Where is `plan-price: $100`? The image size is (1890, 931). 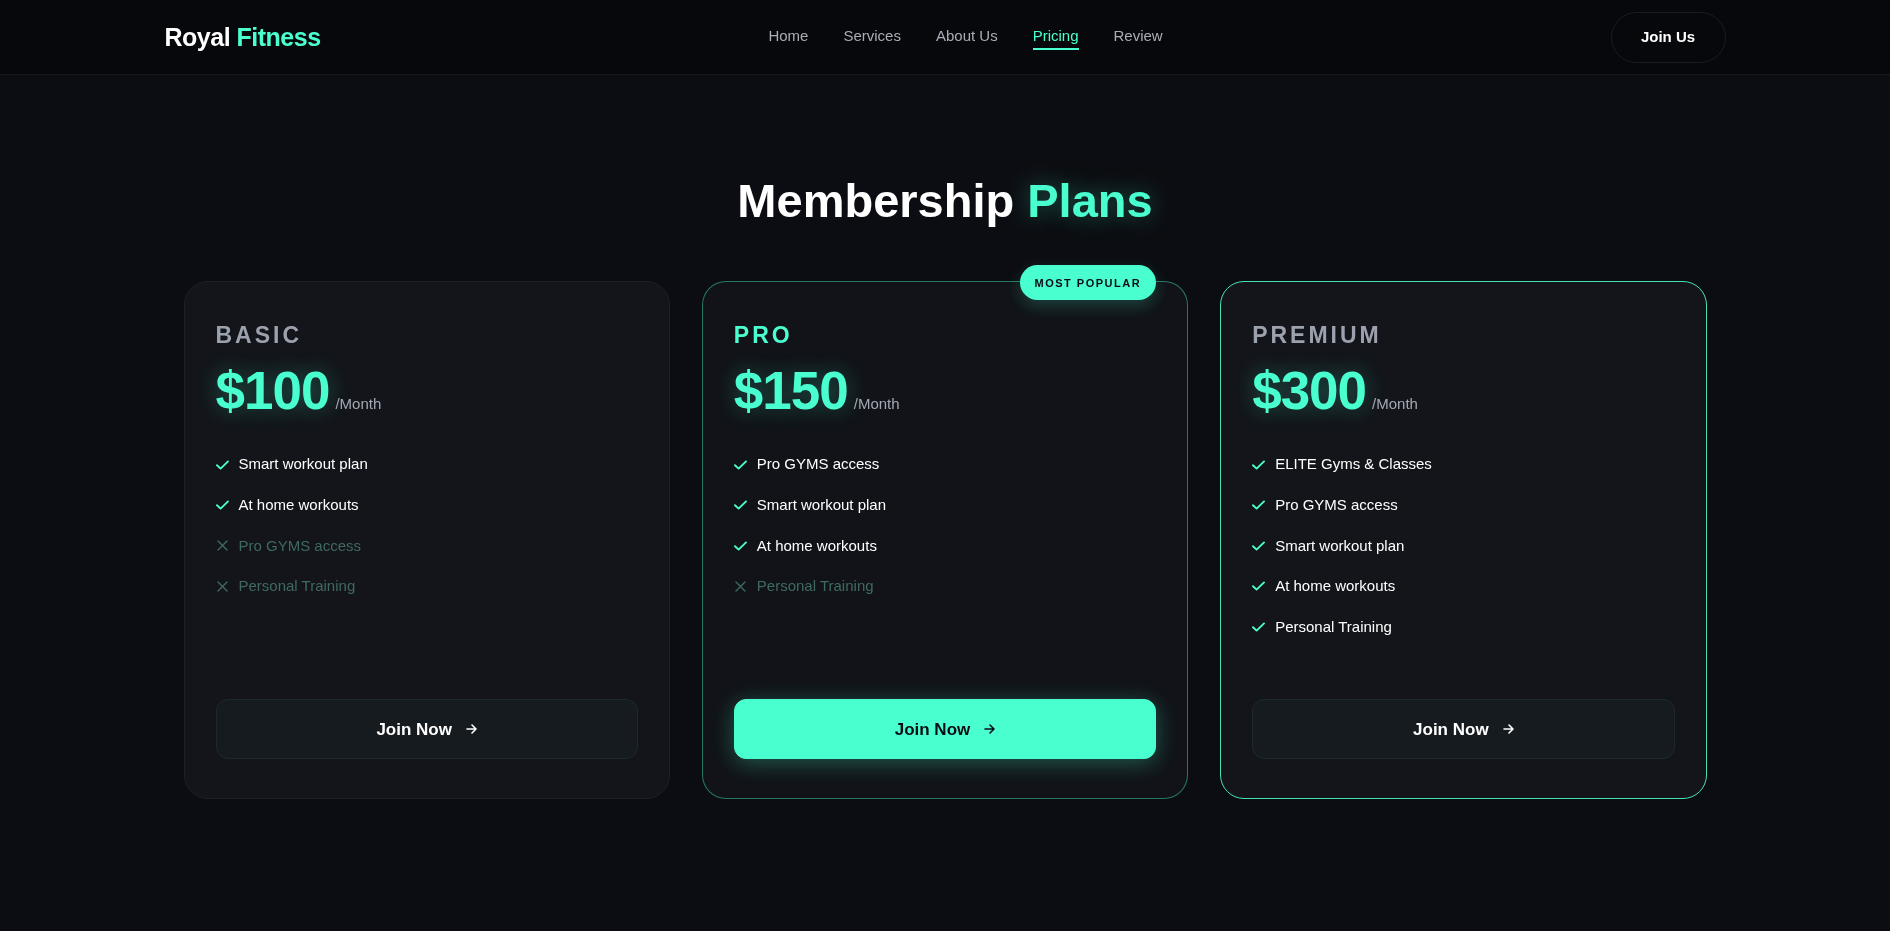 plan-price: $100 is located at coordinates (272, 391).